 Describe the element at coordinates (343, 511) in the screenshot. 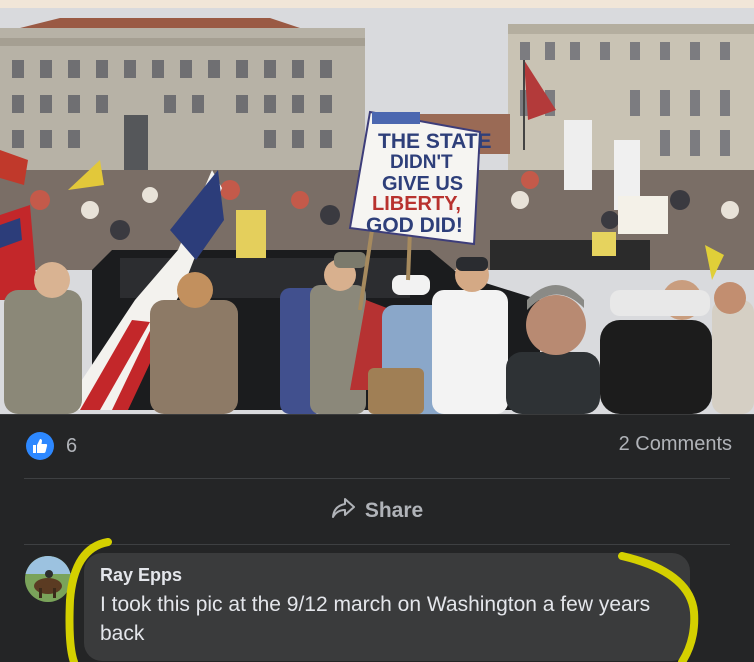

I see `share-icon` at that location.